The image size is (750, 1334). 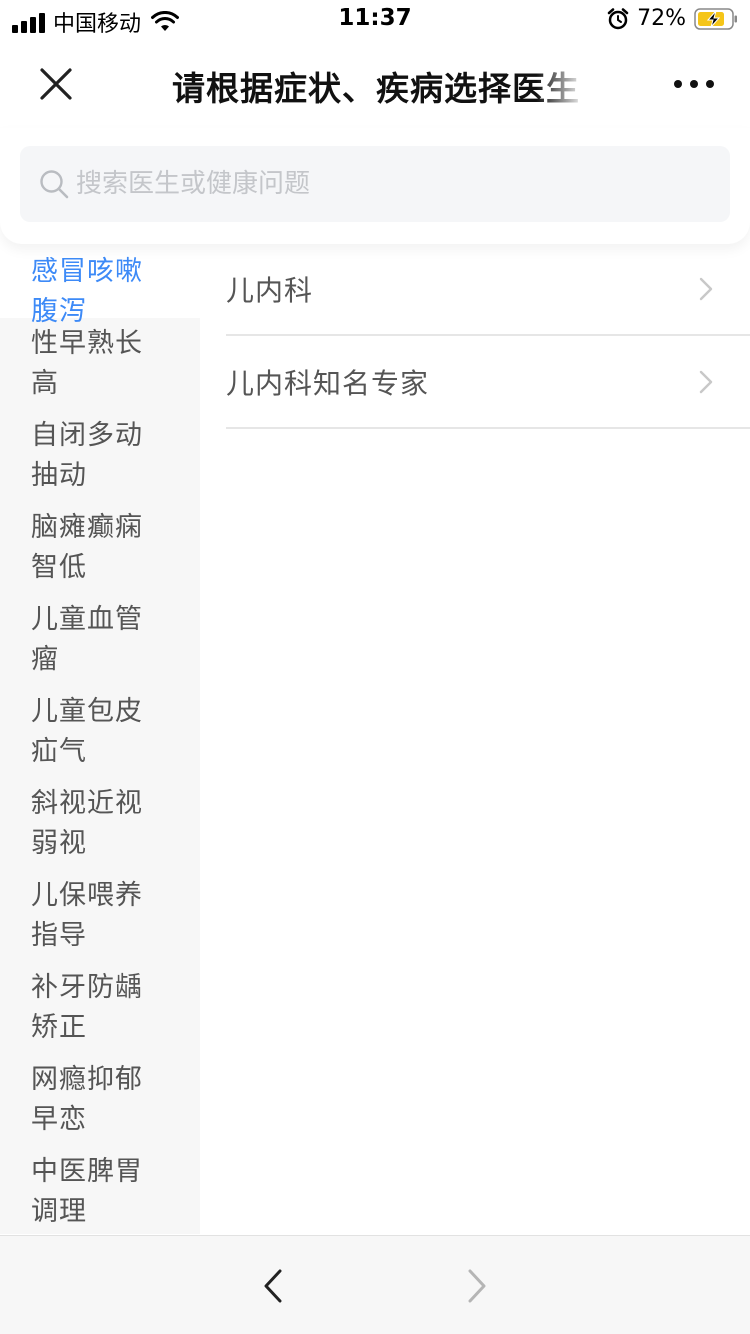 I want to click on sidebar-category-item: 感冒咳嗽 腹泻, so click(x=100, y=285).